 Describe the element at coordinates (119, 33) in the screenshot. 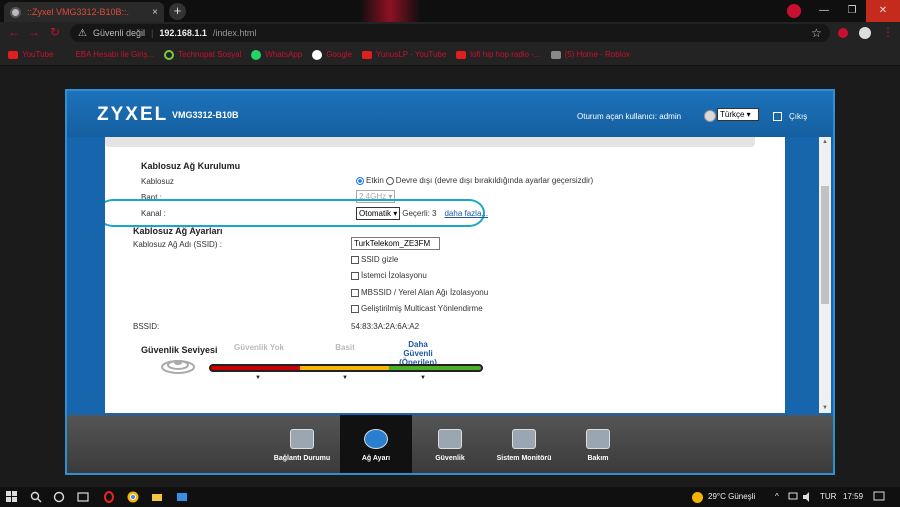

I see `security-status: Güvenli değil` at that location.